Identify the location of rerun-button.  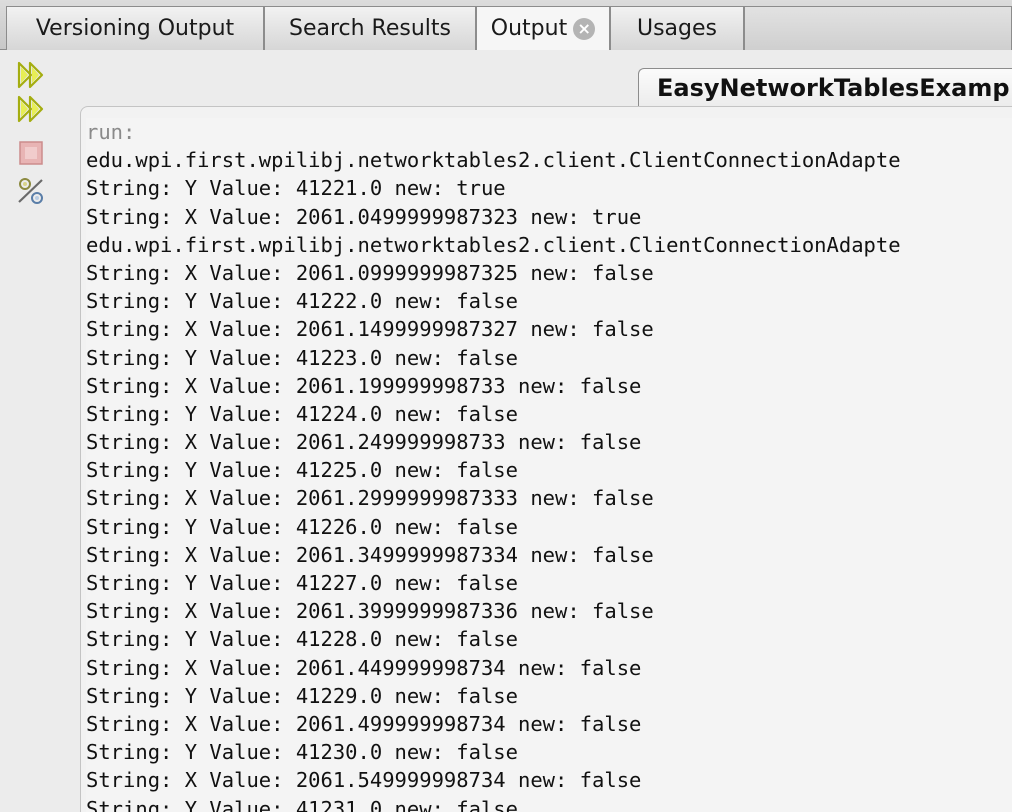
(31, 75).